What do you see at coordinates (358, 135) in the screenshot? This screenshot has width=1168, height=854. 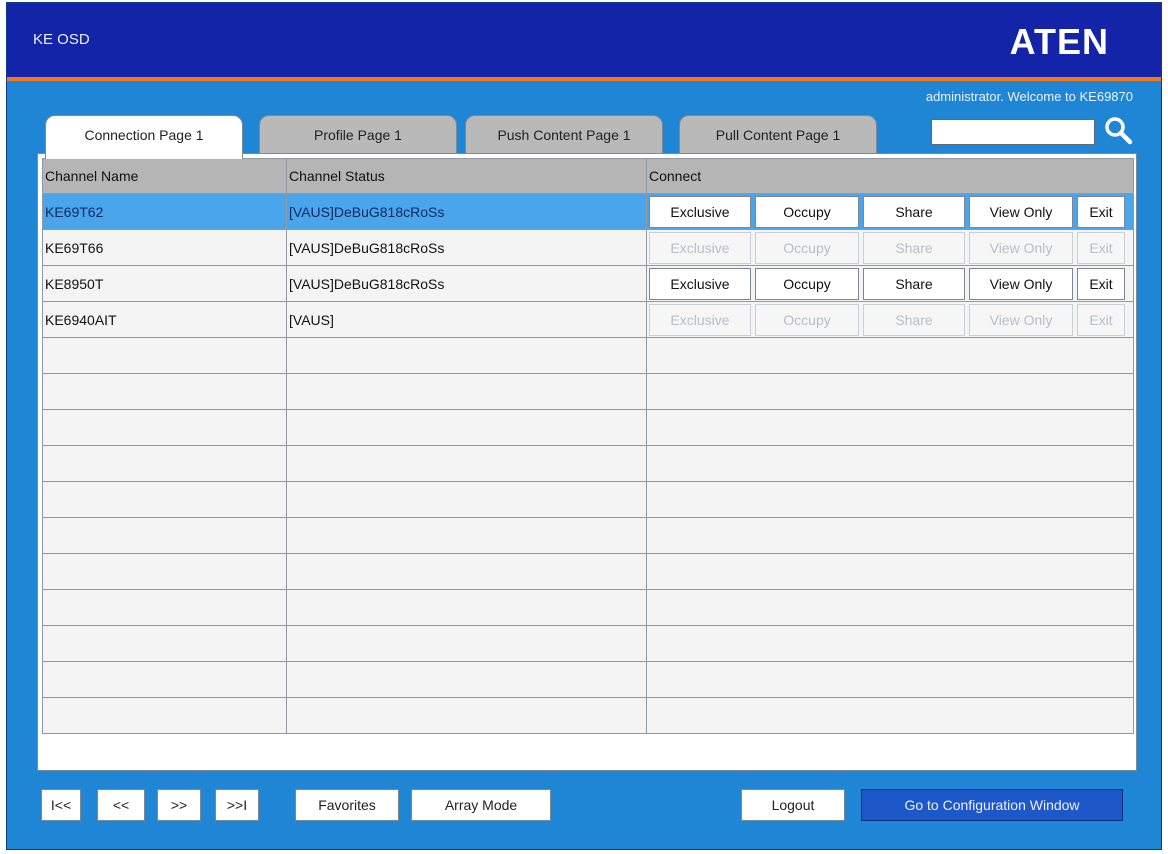 I see `tab-profile-page: Profile Page 1` at bounding box center [358, 135].